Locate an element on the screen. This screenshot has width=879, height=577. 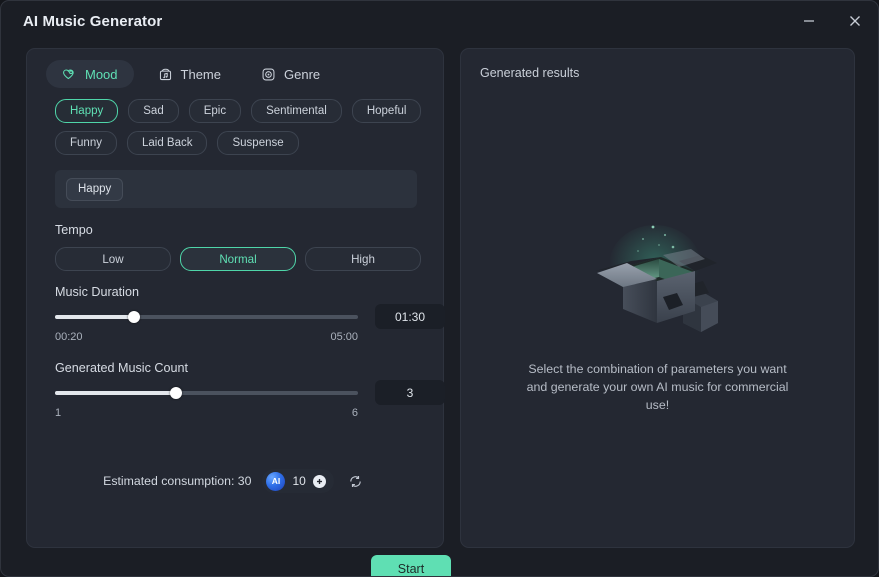
duration-max-label: 05:00 is located at coordinates (344, 337).